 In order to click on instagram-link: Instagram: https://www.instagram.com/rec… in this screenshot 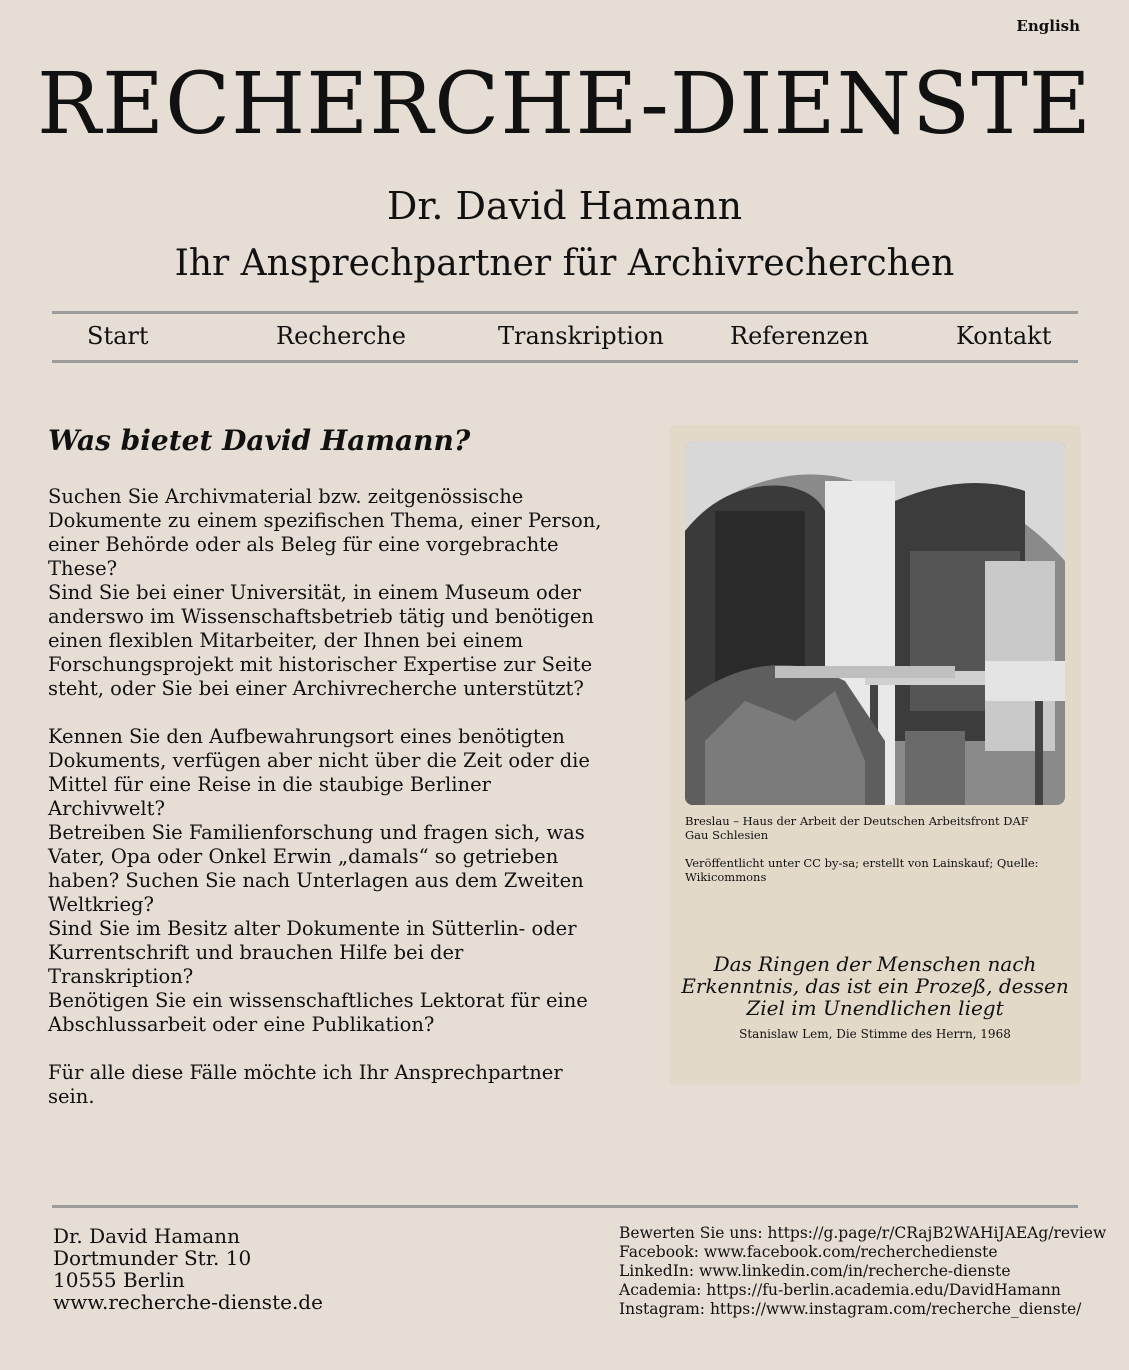, I will do `click(862, 1309)`.